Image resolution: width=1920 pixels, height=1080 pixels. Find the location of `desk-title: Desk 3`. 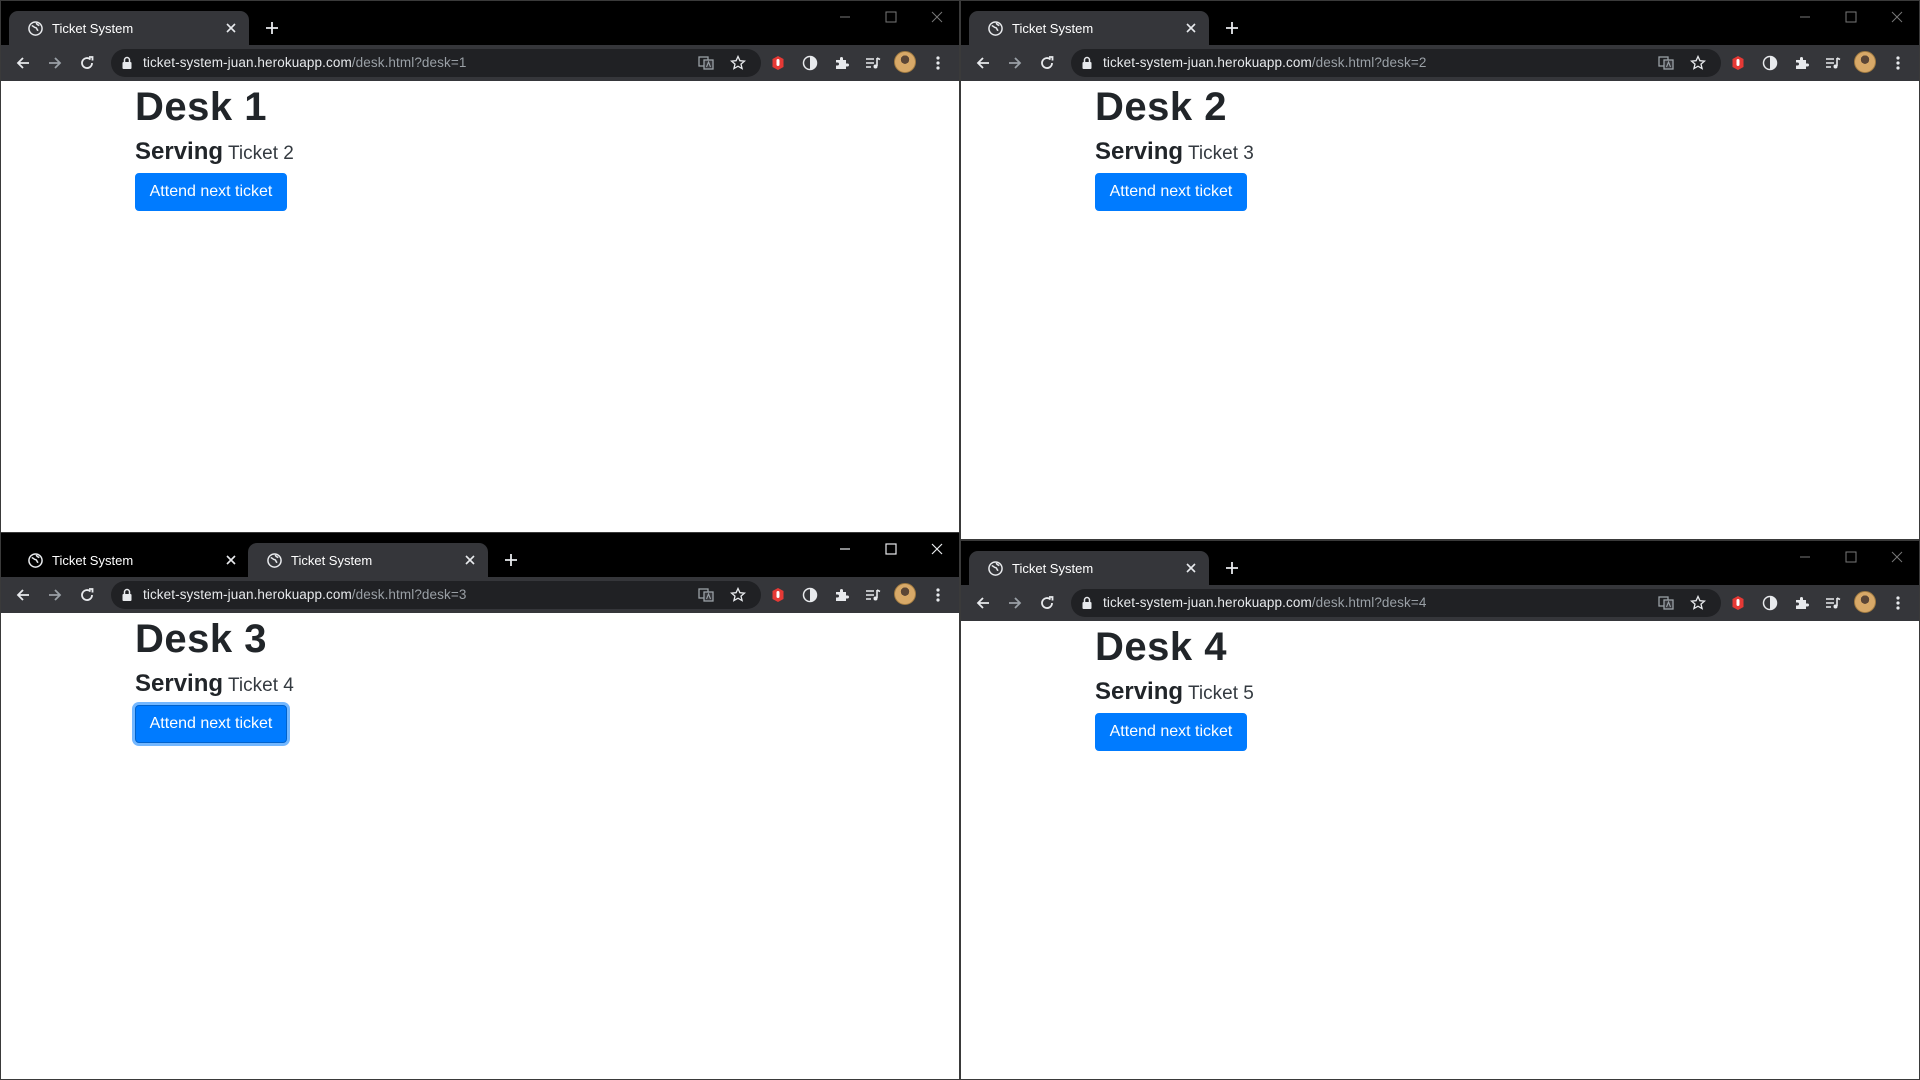

desk-title: Desk 3 is located at coordinates (201, 639).